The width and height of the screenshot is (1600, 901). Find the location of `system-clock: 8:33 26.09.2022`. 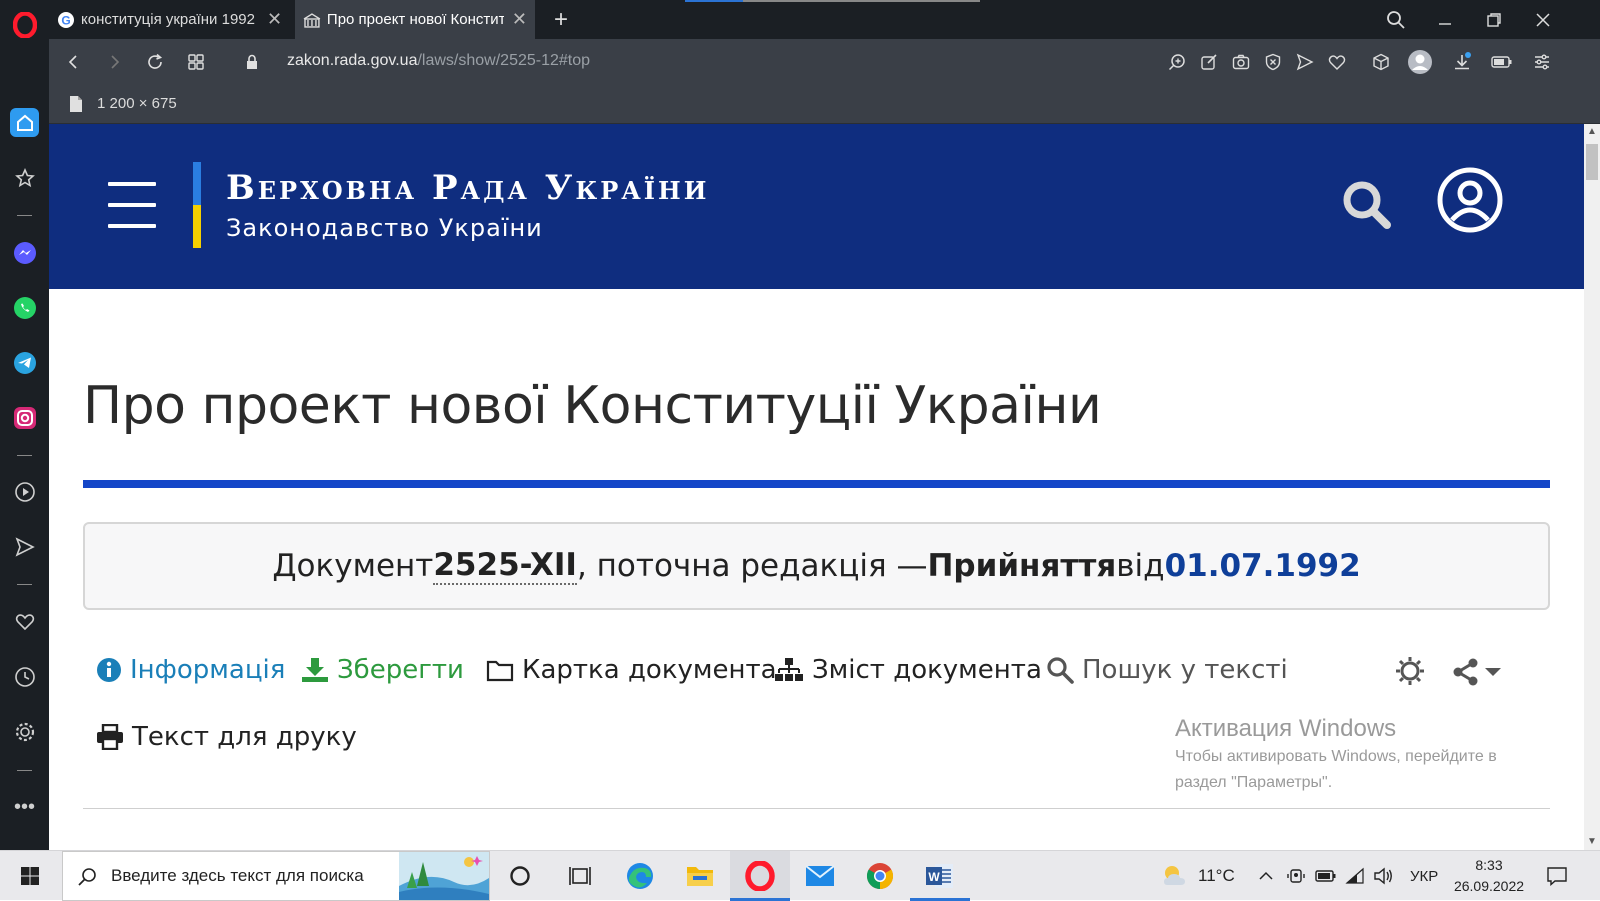

system-clock: 8:33 26.09.2022 is located at coordinates (1489, 876).